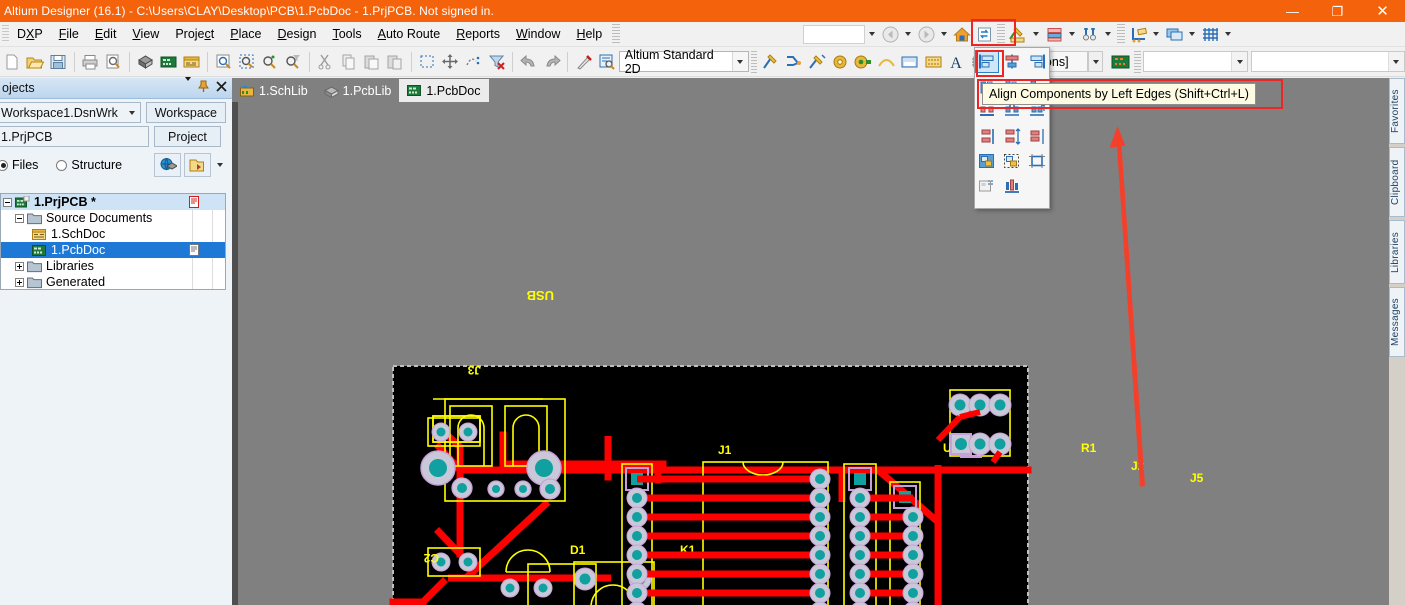 The image size is (1405, 605). What do you see at coordinates (220, 165) in the screenshot?
I see `open-folder-dropdown-arrow` at bounding box center [220, 165].